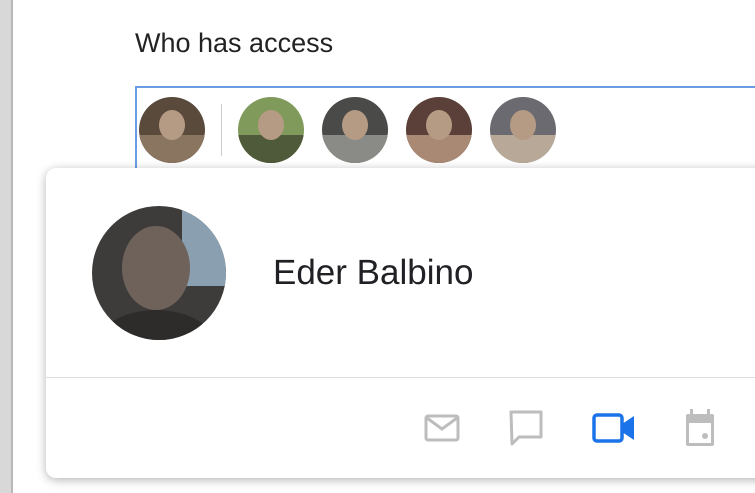  What do you see at coordinates (234, 43) in the screenshot?
I see `section-title: Who has access` at bounding box center [234, 43].